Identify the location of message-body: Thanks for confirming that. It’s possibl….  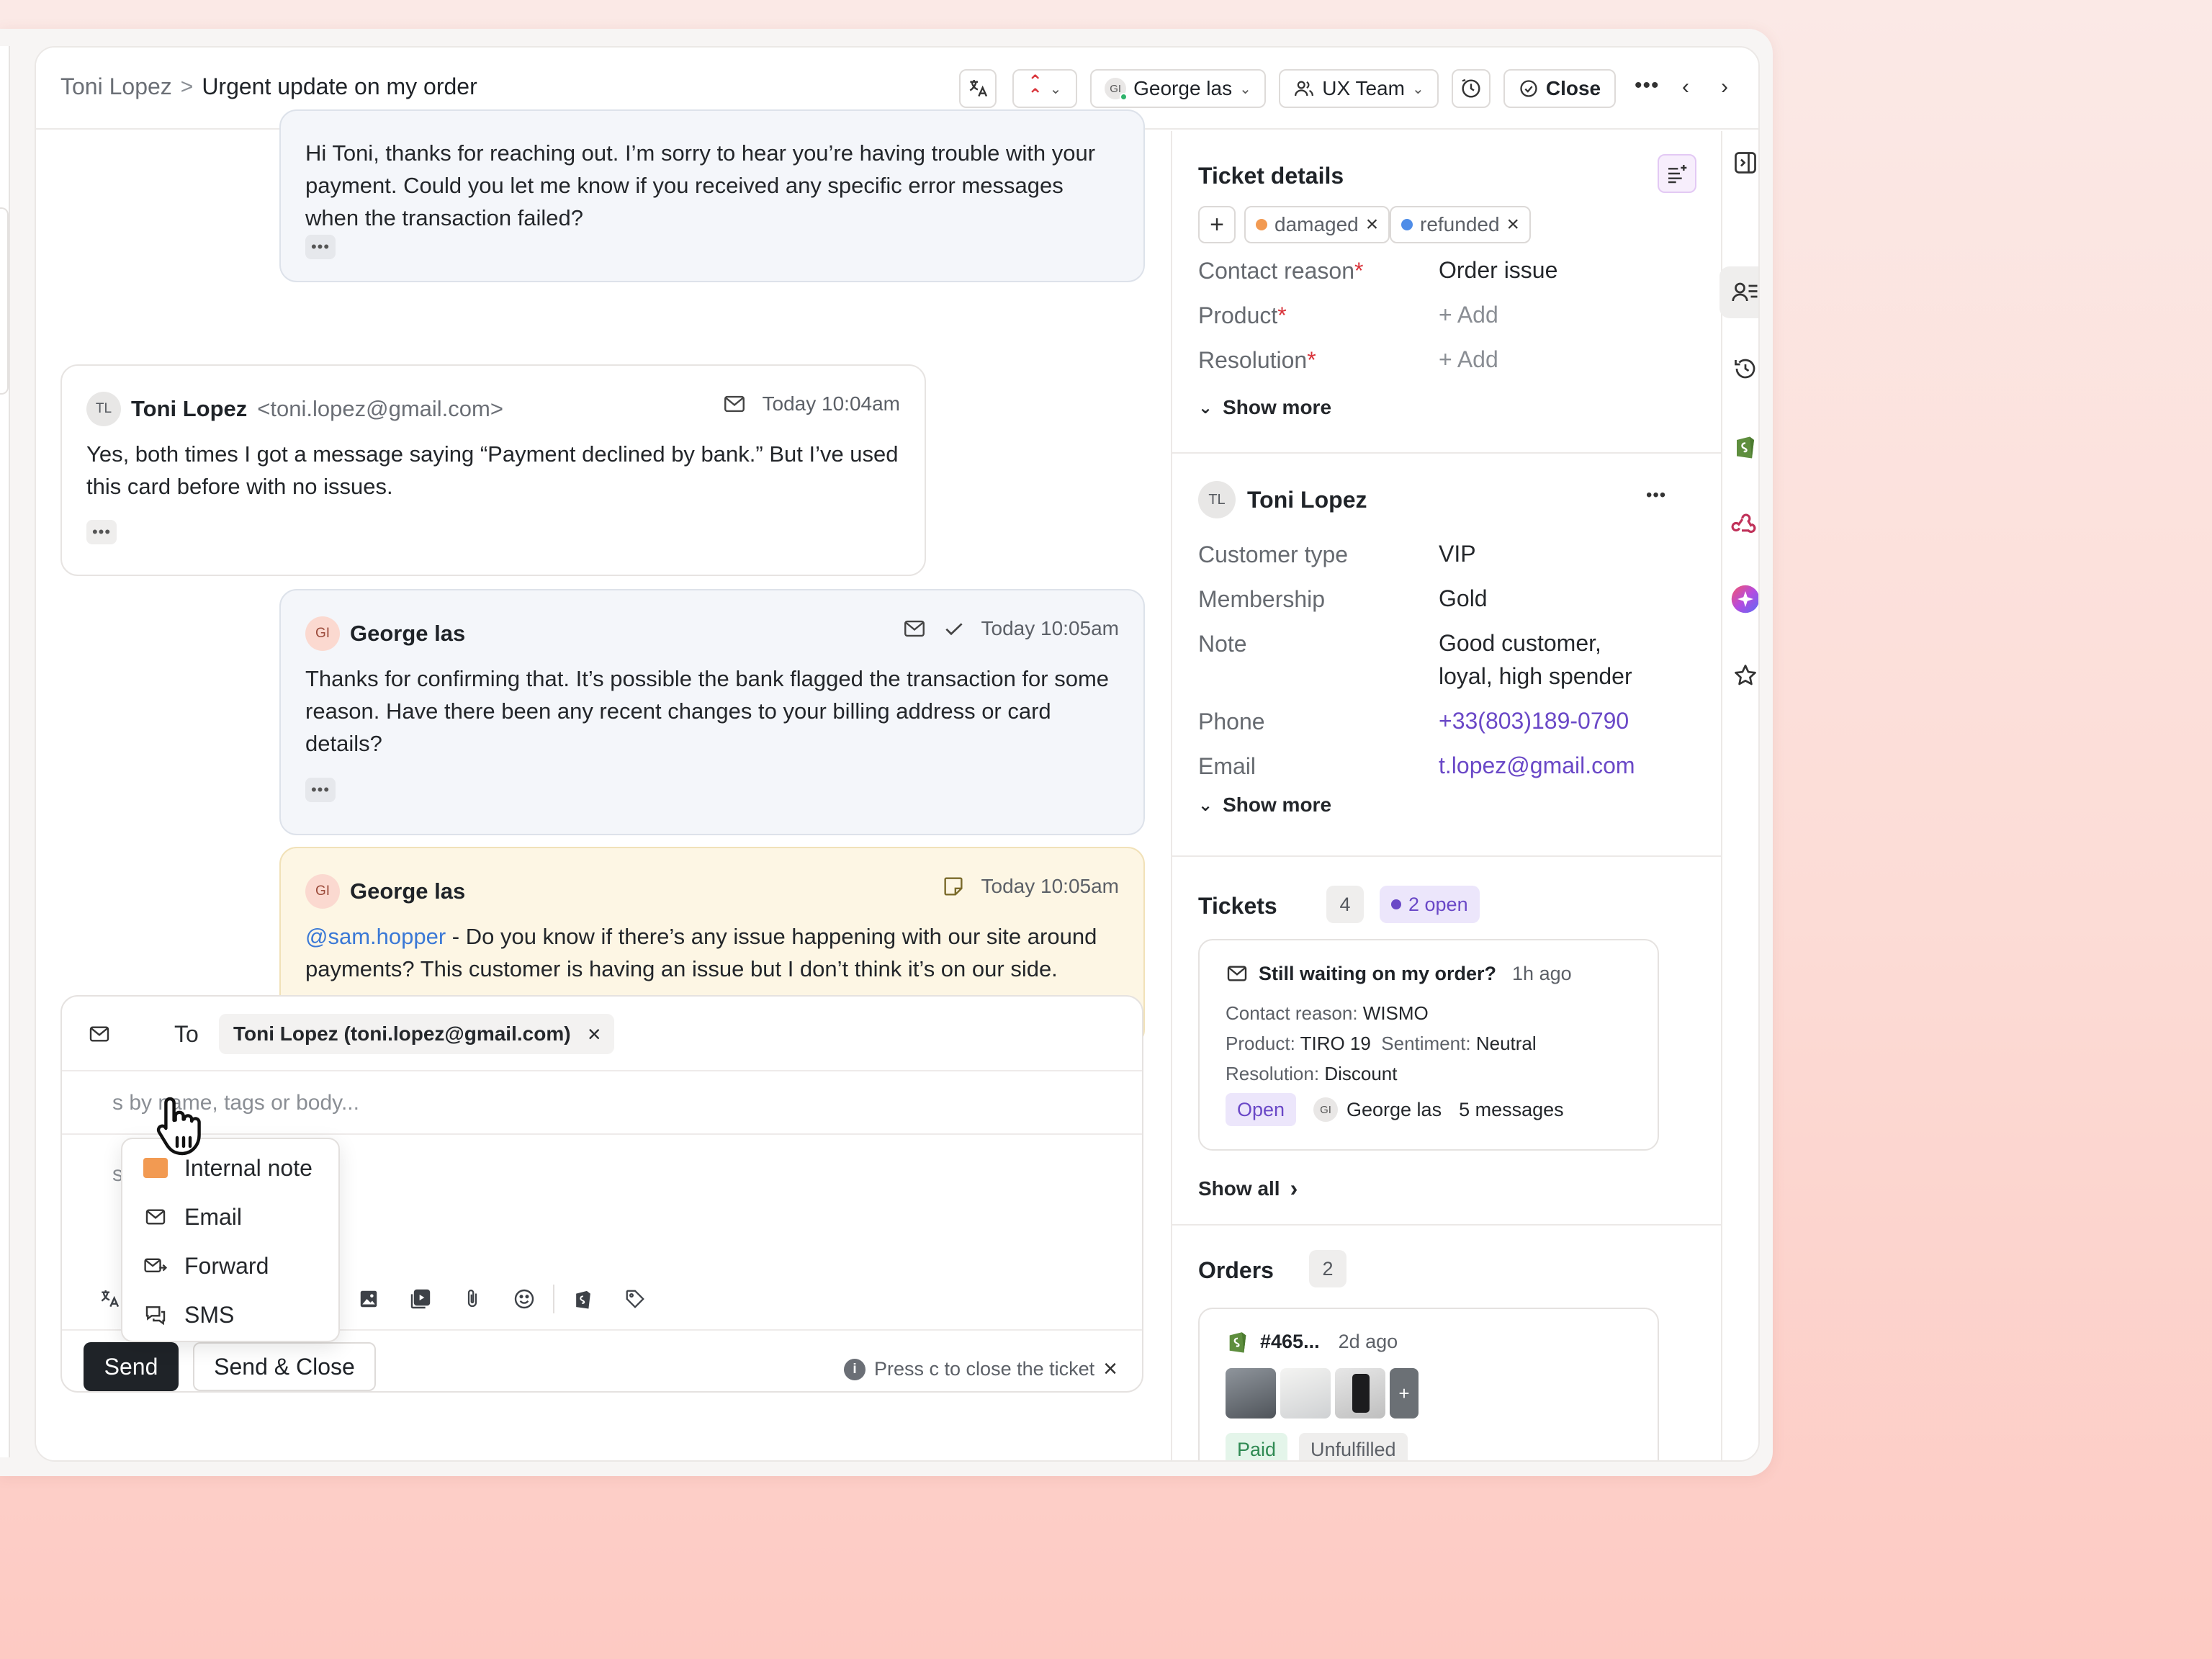
(707, 711).